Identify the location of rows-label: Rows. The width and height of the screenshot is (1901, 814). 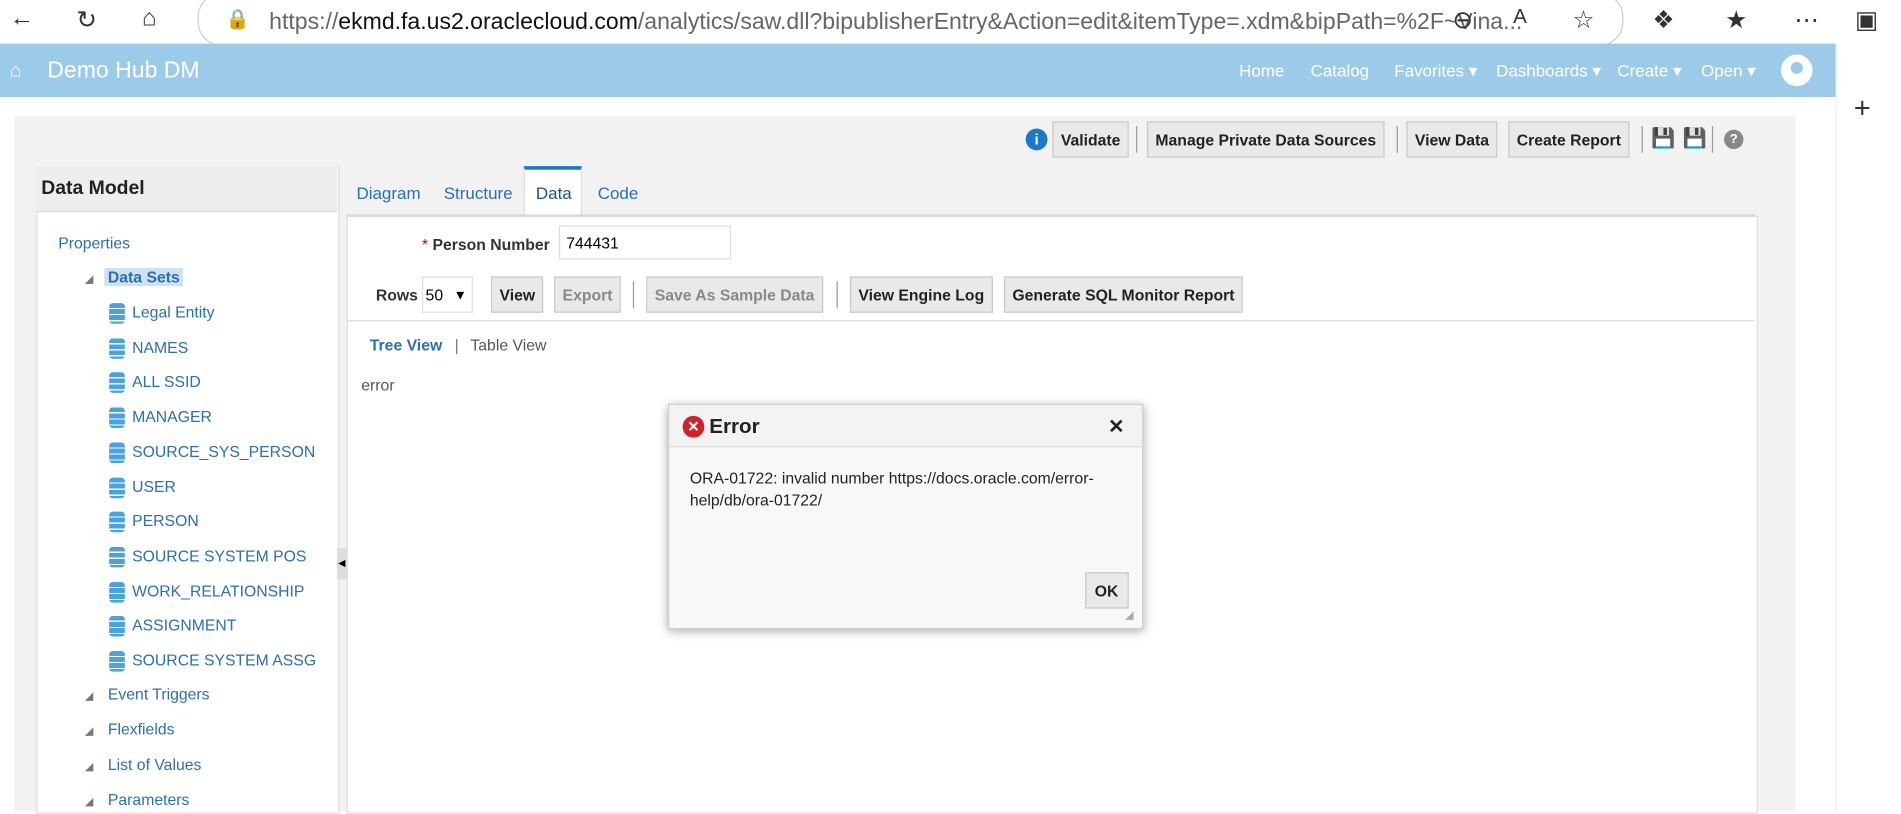
(396, 295).